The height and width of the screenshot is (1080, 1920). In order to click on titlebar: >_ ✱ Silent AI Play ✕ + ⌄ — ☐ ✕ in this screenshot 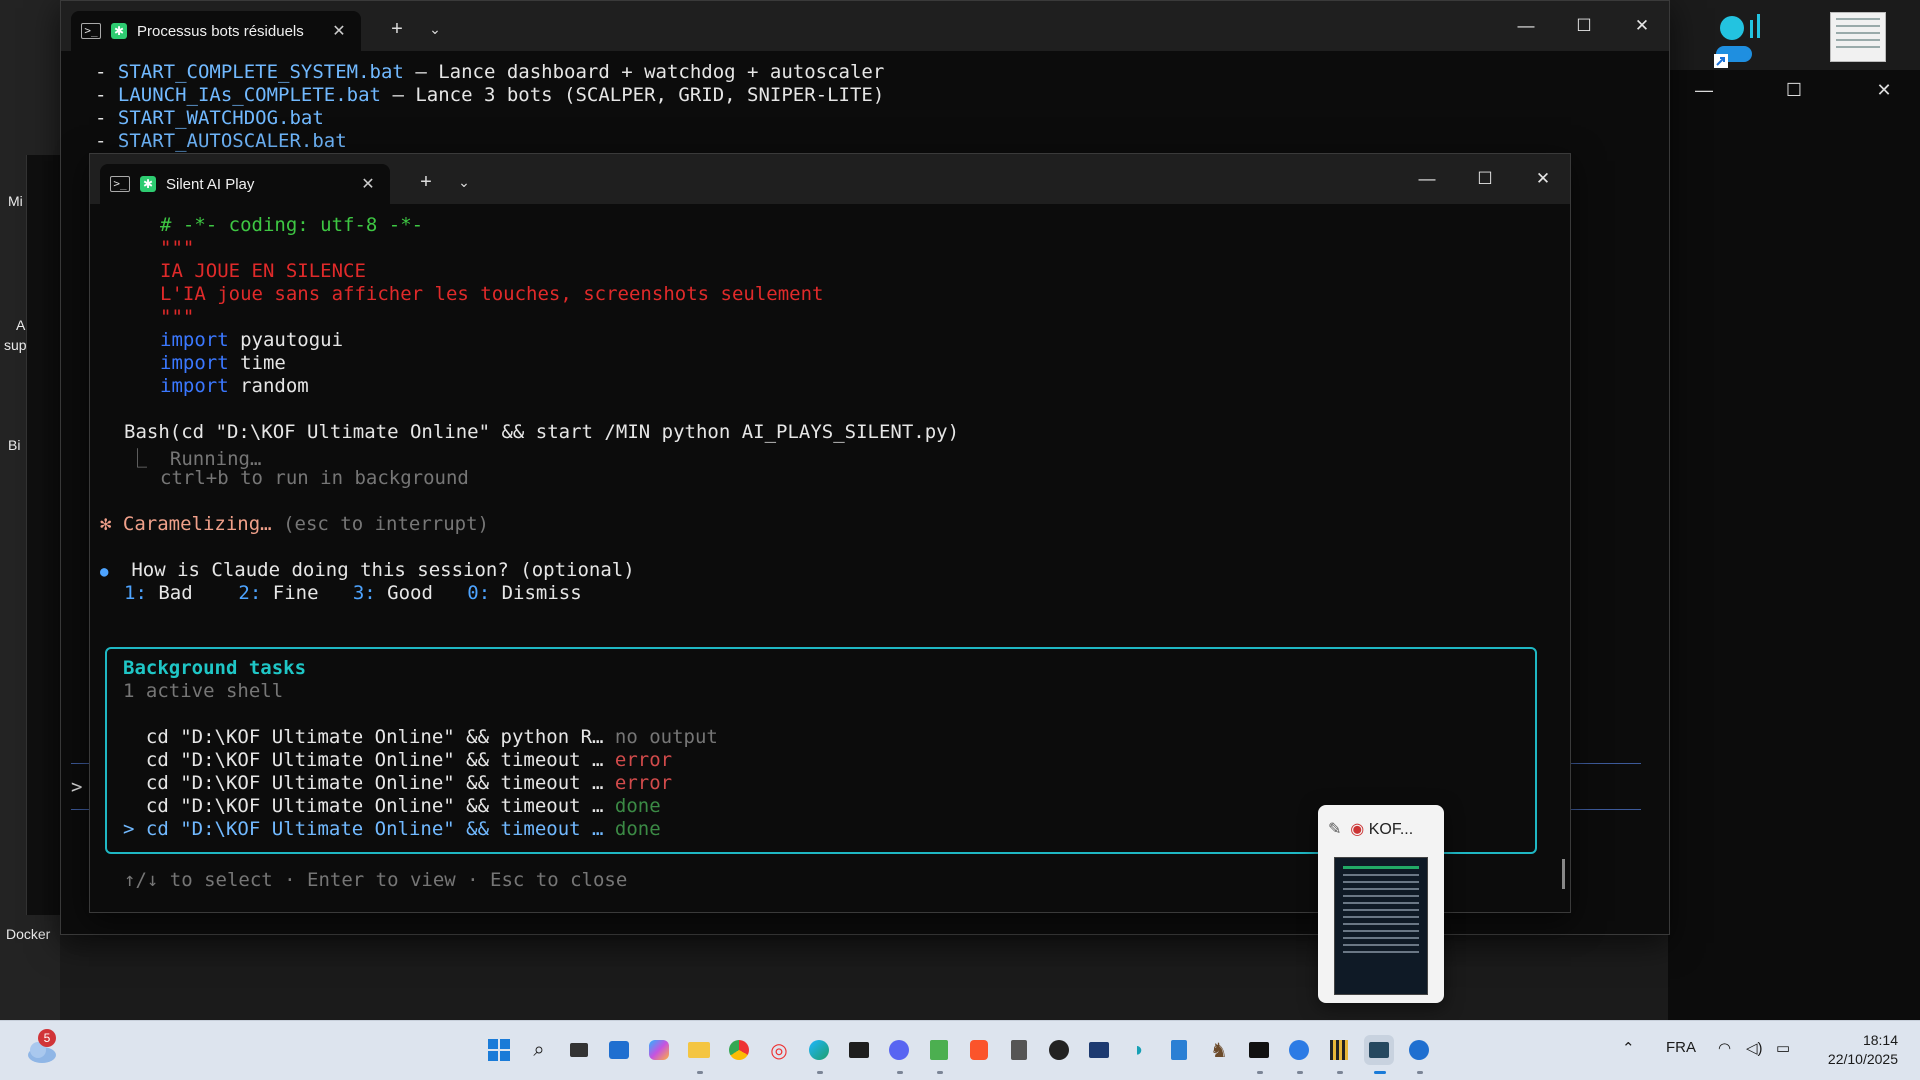, I will do `click(830, 179)`.